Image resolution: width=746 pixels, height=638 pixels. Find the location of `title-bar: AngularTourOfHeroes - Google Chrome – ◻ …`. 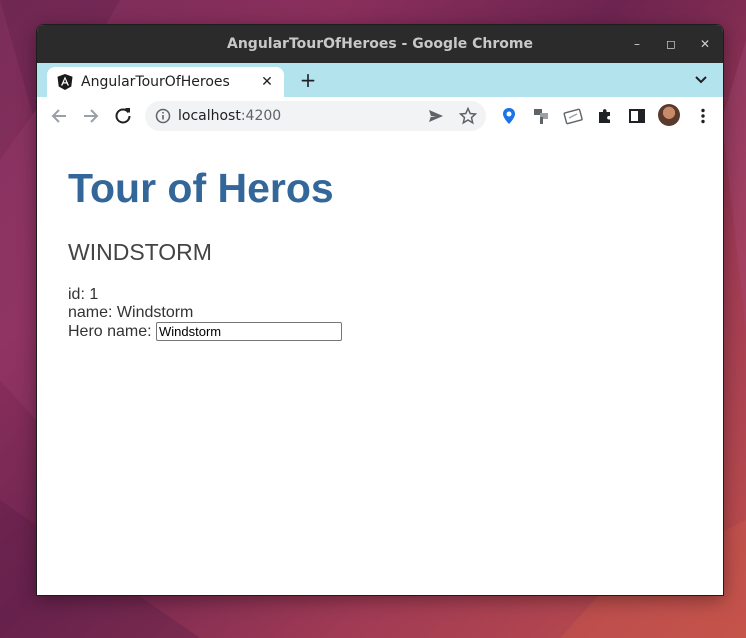

title-bar: AngularTourOfHeroes - Google Chrome – ◻ … is located at coordinates (380, 44).